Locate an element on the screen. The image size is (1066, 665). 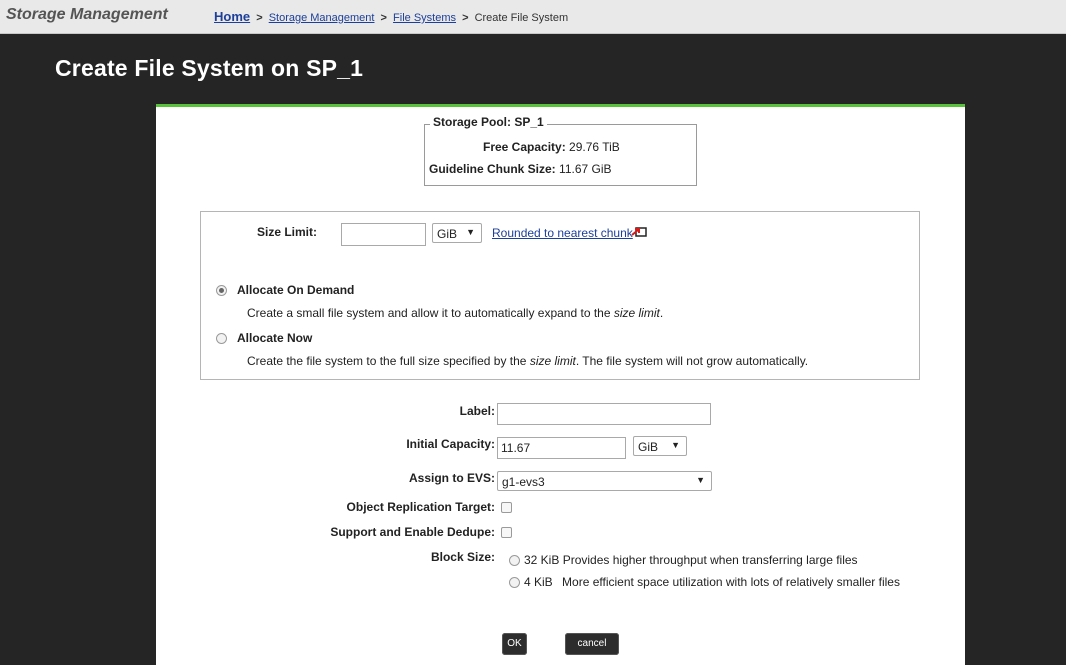
storage-pool-legend: Storage Pool: SP_1 is located at coordinates (488, 122).